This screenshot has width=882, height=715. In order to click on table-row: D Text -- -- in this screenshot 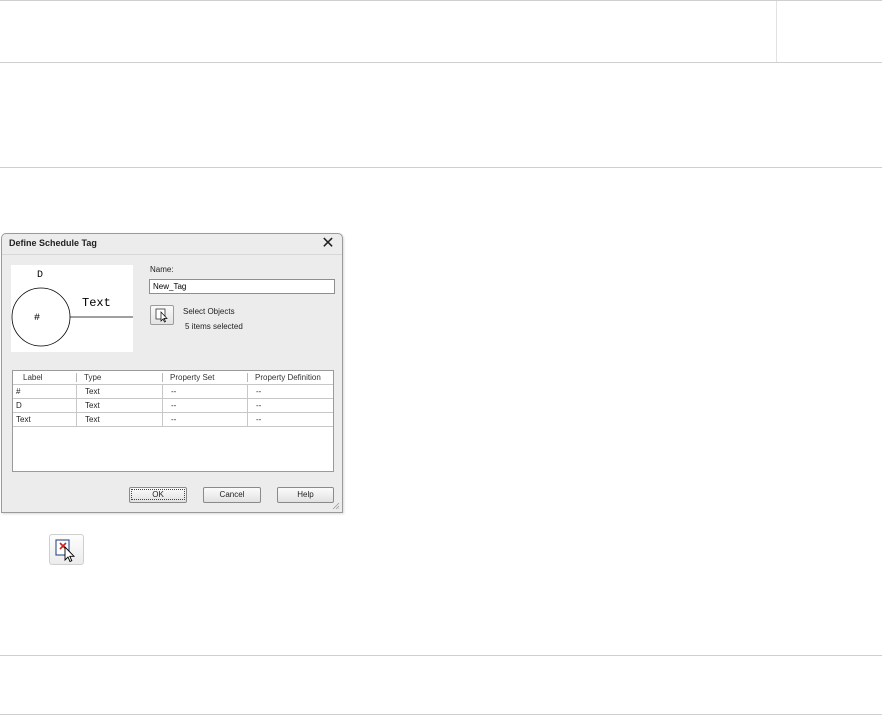, I will do `click(173, 406)`.